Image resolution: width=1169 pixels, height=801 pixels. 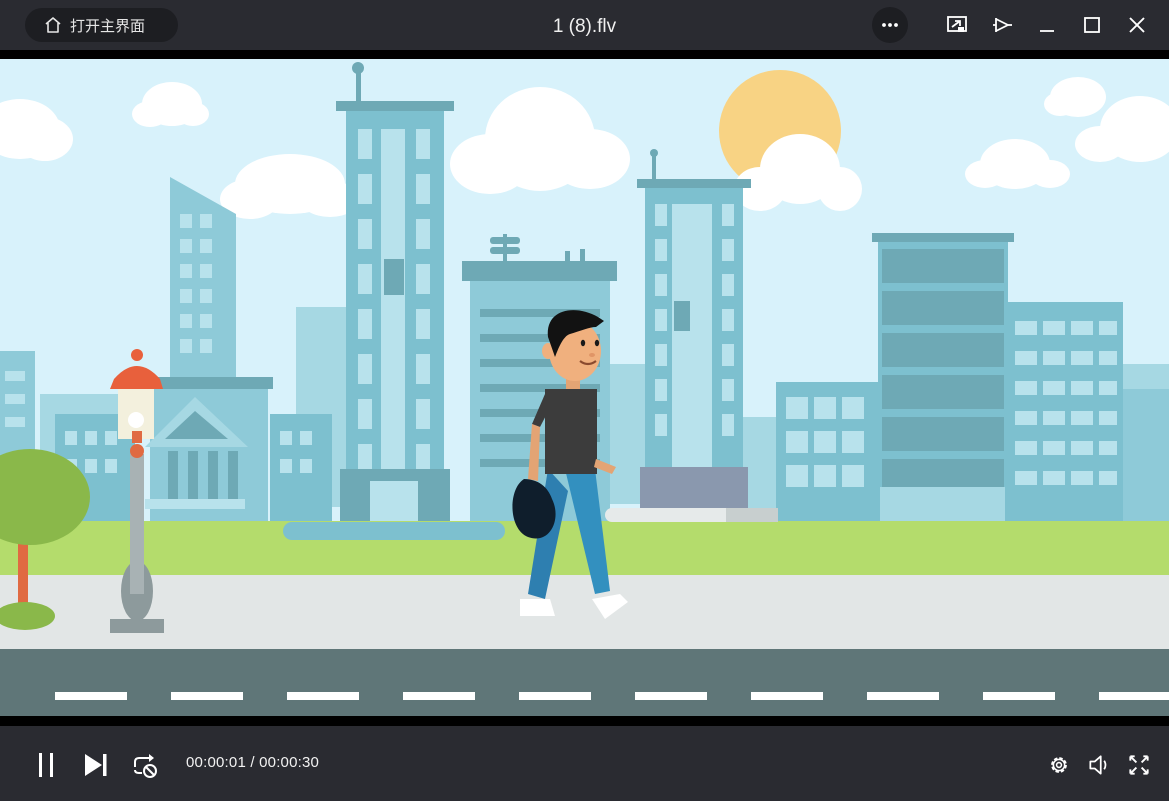 What do you see at coordinates (108, 26) in the screenshot?
I see `open-main-interface-label: 打开主界面` at bounding box center [108, 26].